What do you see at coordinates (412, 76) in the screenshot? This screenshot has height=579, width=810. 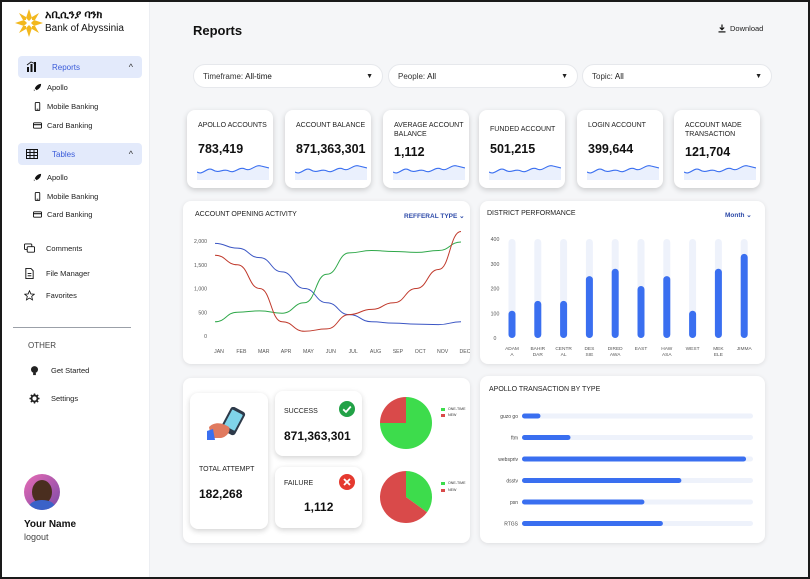 I see `filter-label: People:` at bounding box center [412, 76].